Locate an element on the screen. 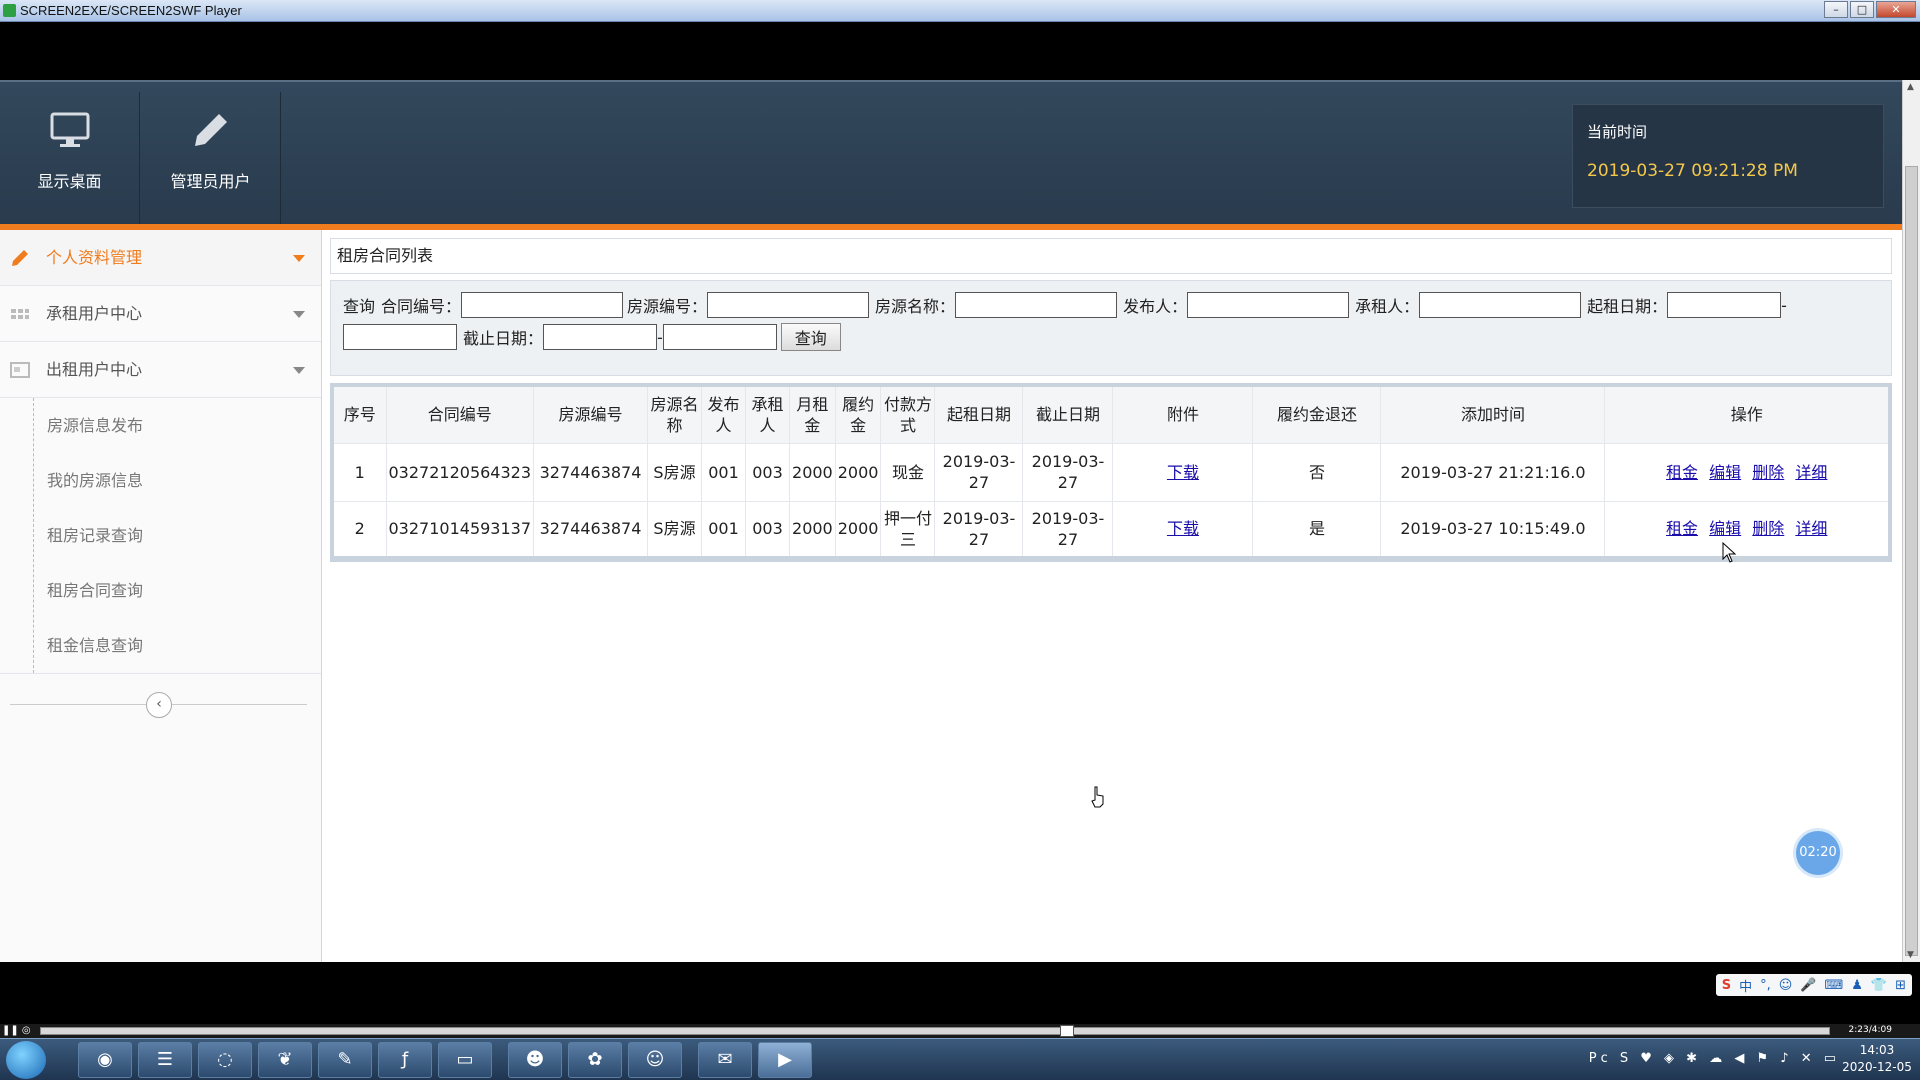 Image resolution: width=1920 pixels, height=1080 pixels. cell-end: 2019-03-27 is located at coordinates (1068, 530).